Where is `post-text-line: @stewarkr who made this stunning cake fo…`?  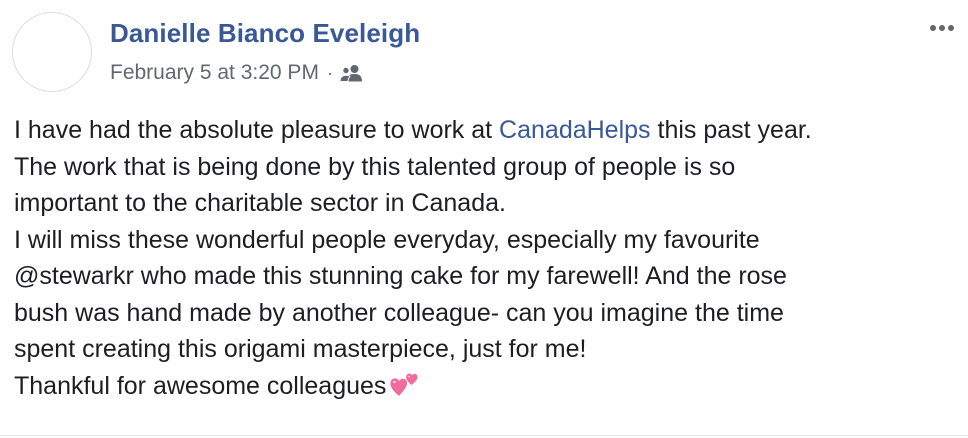
post-text-line: @stewarkr who made this stunning cake fo… is located at coordinates (400, 276).